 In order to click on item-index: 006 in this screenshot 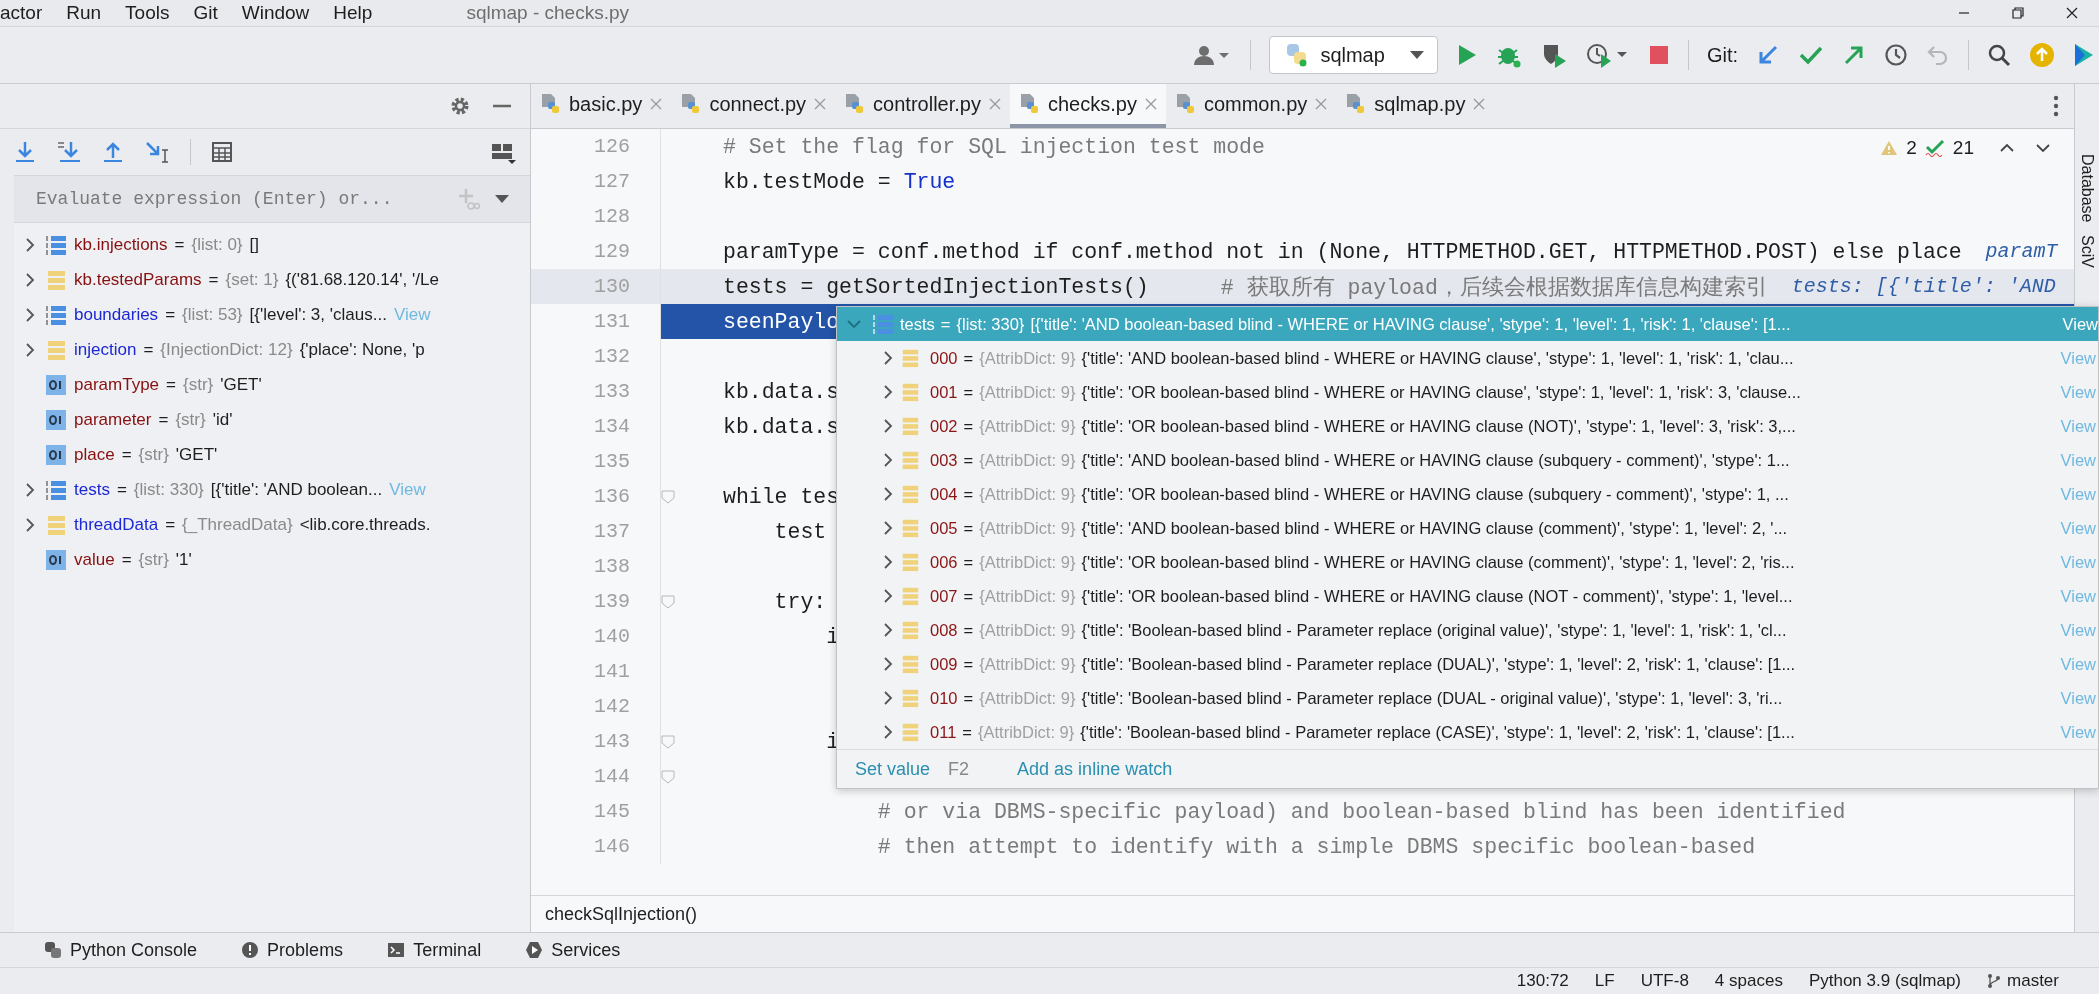, I will do `click(944, 562)`.